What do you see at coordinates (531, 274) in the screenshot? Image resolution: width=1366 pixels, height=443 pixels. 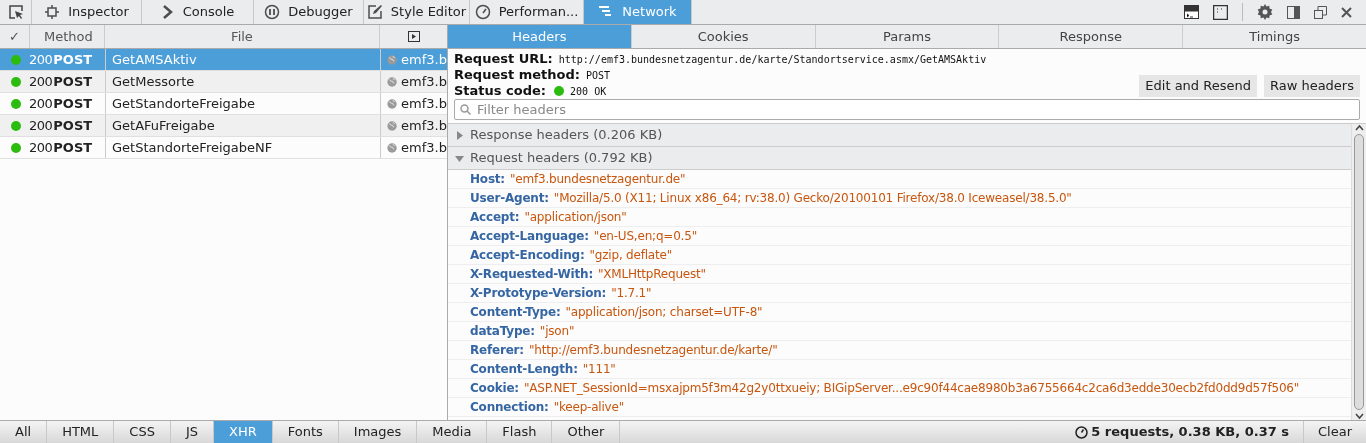 I see `header-name: X-Requested-With:` at bounding box center [531, 274].